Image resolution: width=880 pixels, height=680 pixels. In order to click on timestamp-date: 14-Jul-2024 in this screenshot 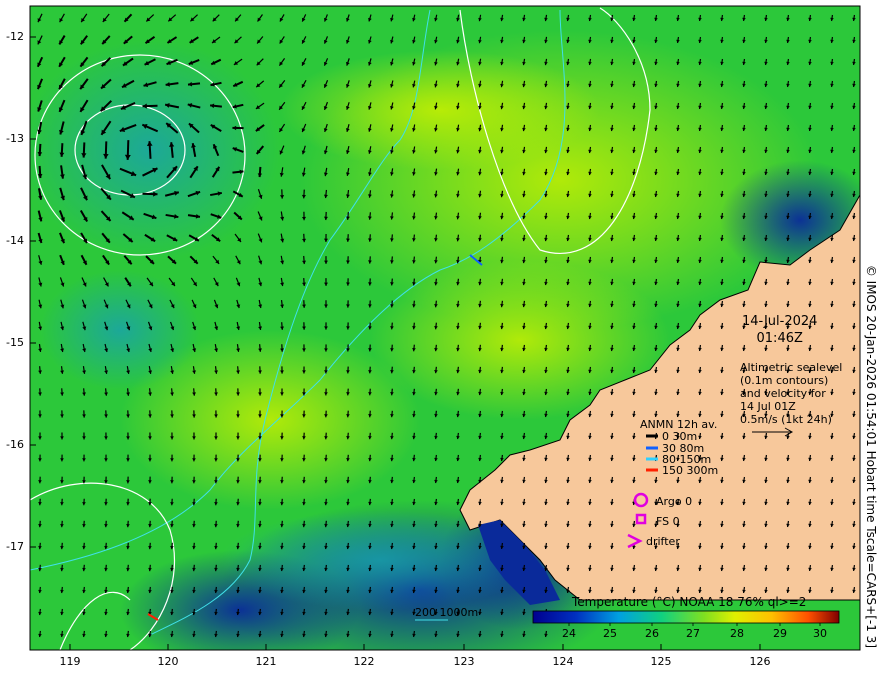, I will do `click(780, 321)`.